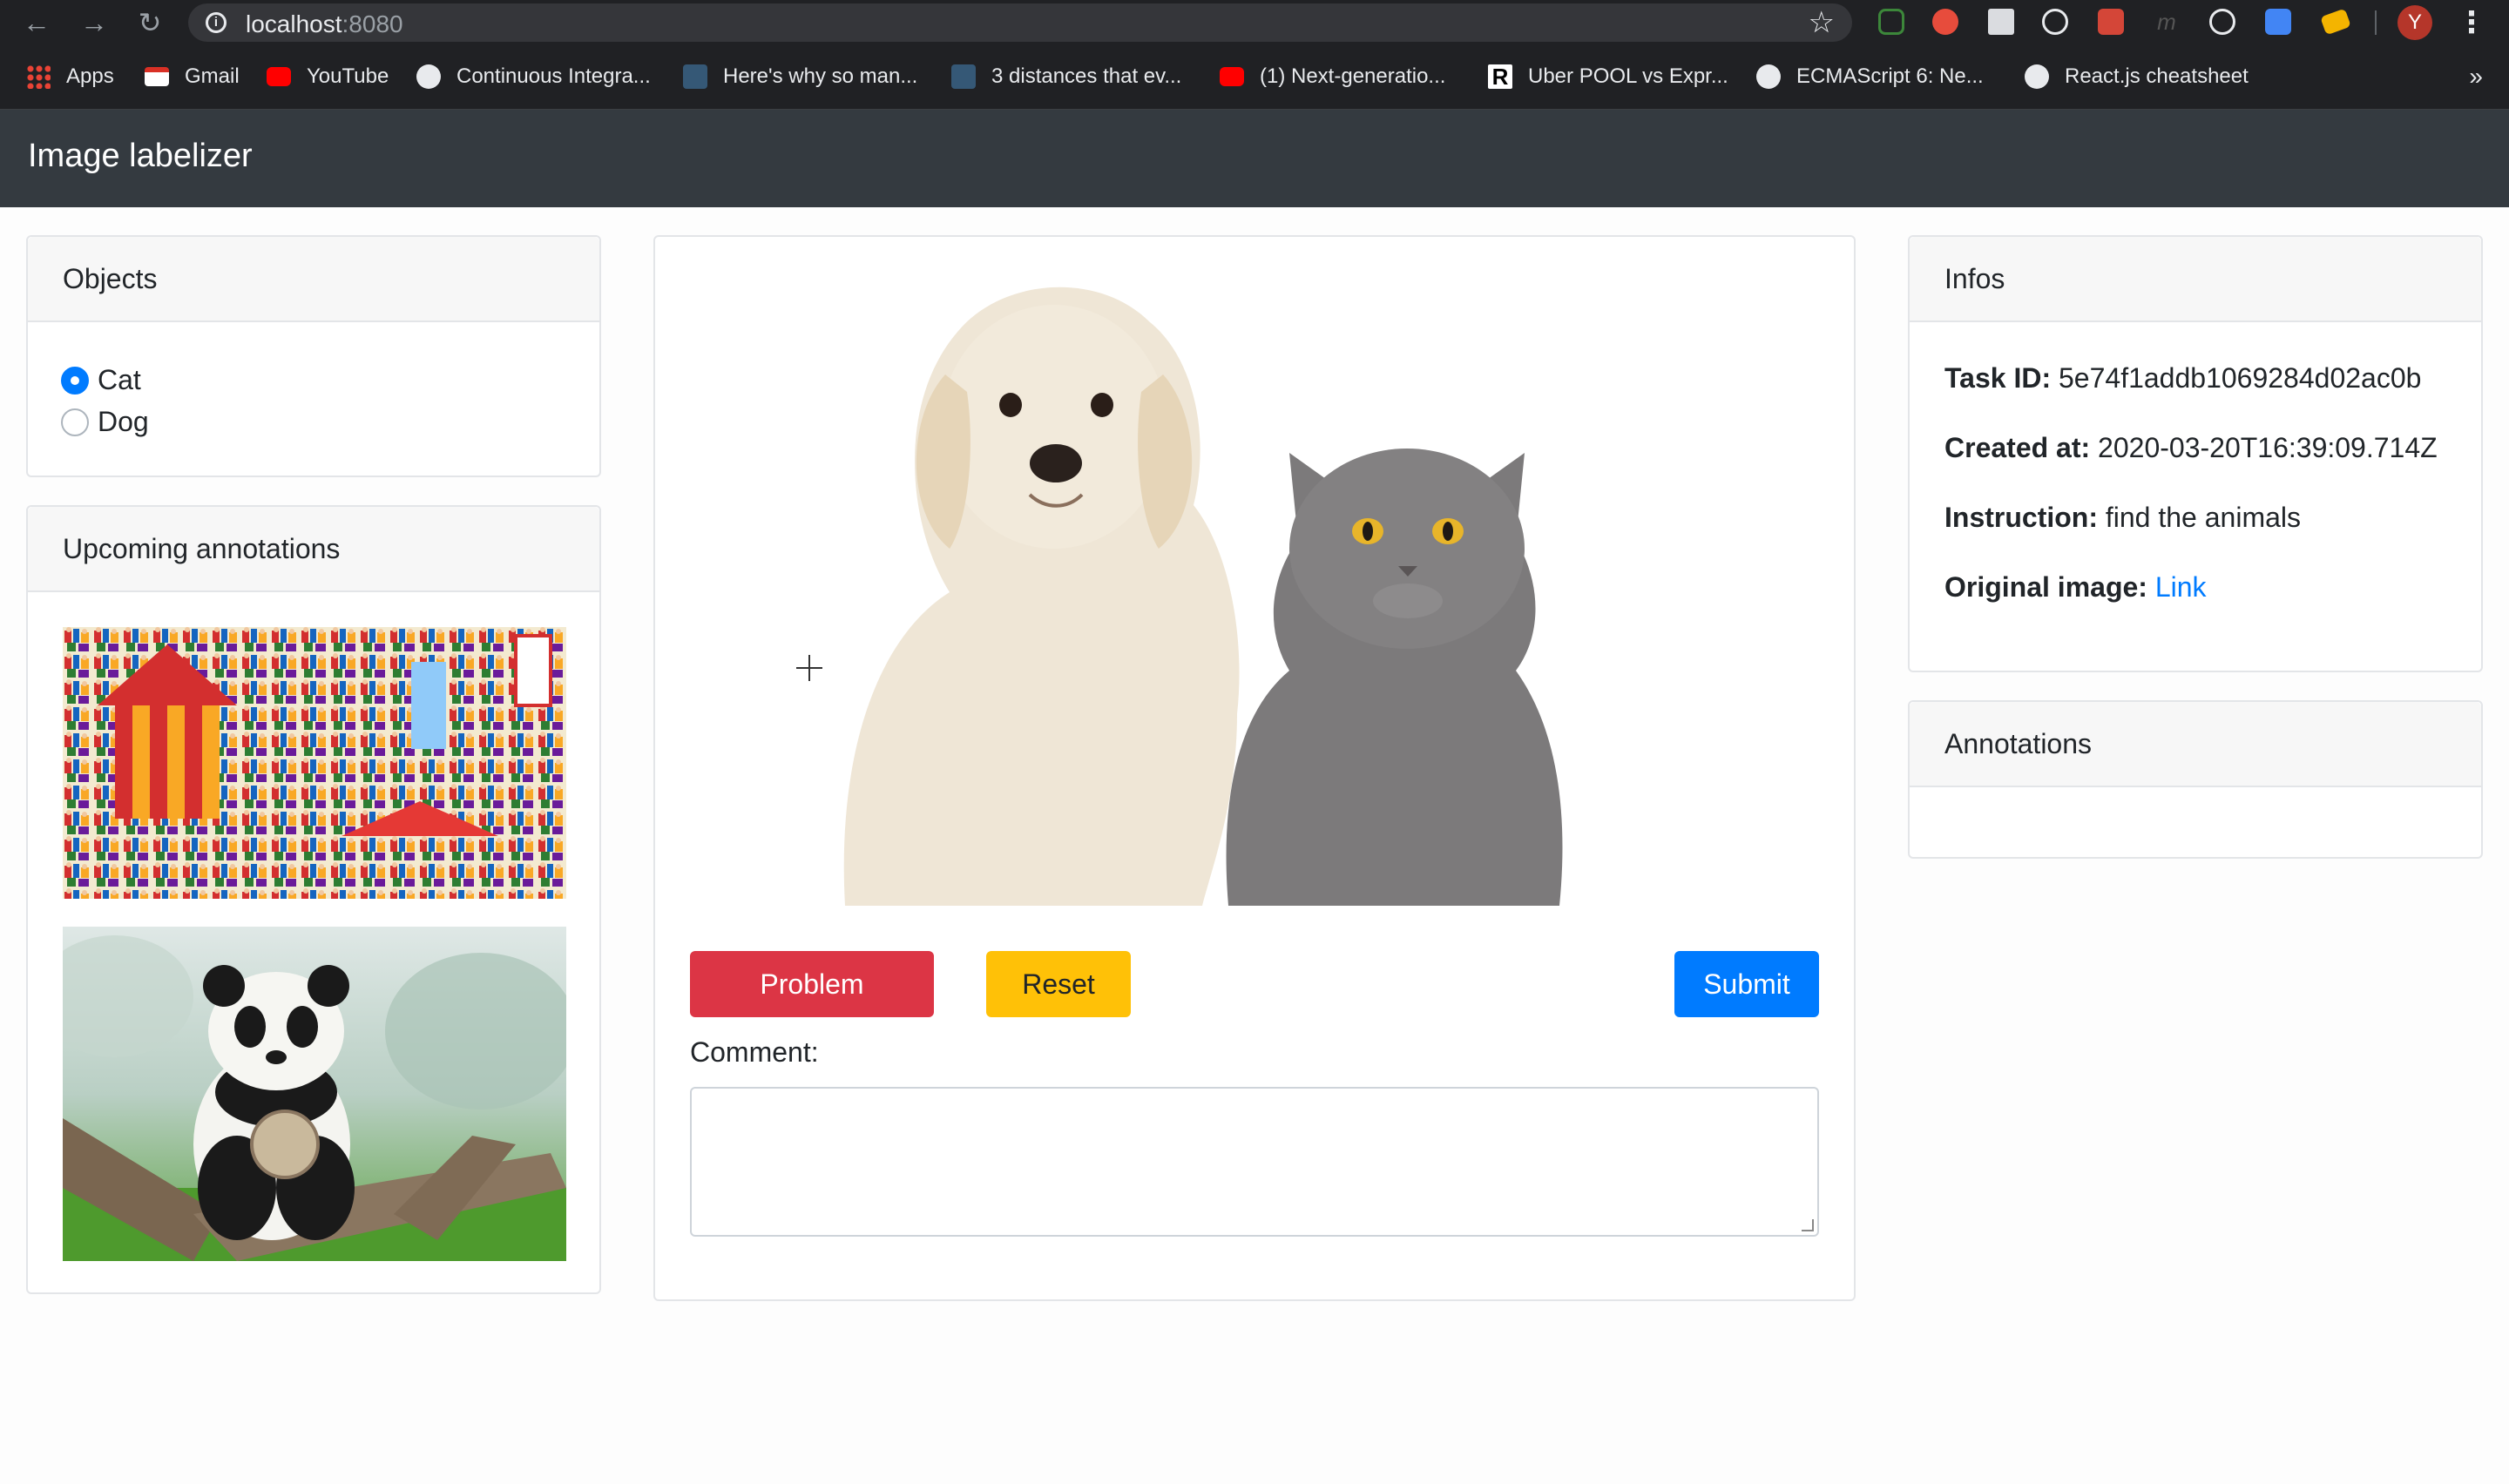 The image size is (2509, 1484). I want to click on original-image-label: Original image:, so click(2045, 587).